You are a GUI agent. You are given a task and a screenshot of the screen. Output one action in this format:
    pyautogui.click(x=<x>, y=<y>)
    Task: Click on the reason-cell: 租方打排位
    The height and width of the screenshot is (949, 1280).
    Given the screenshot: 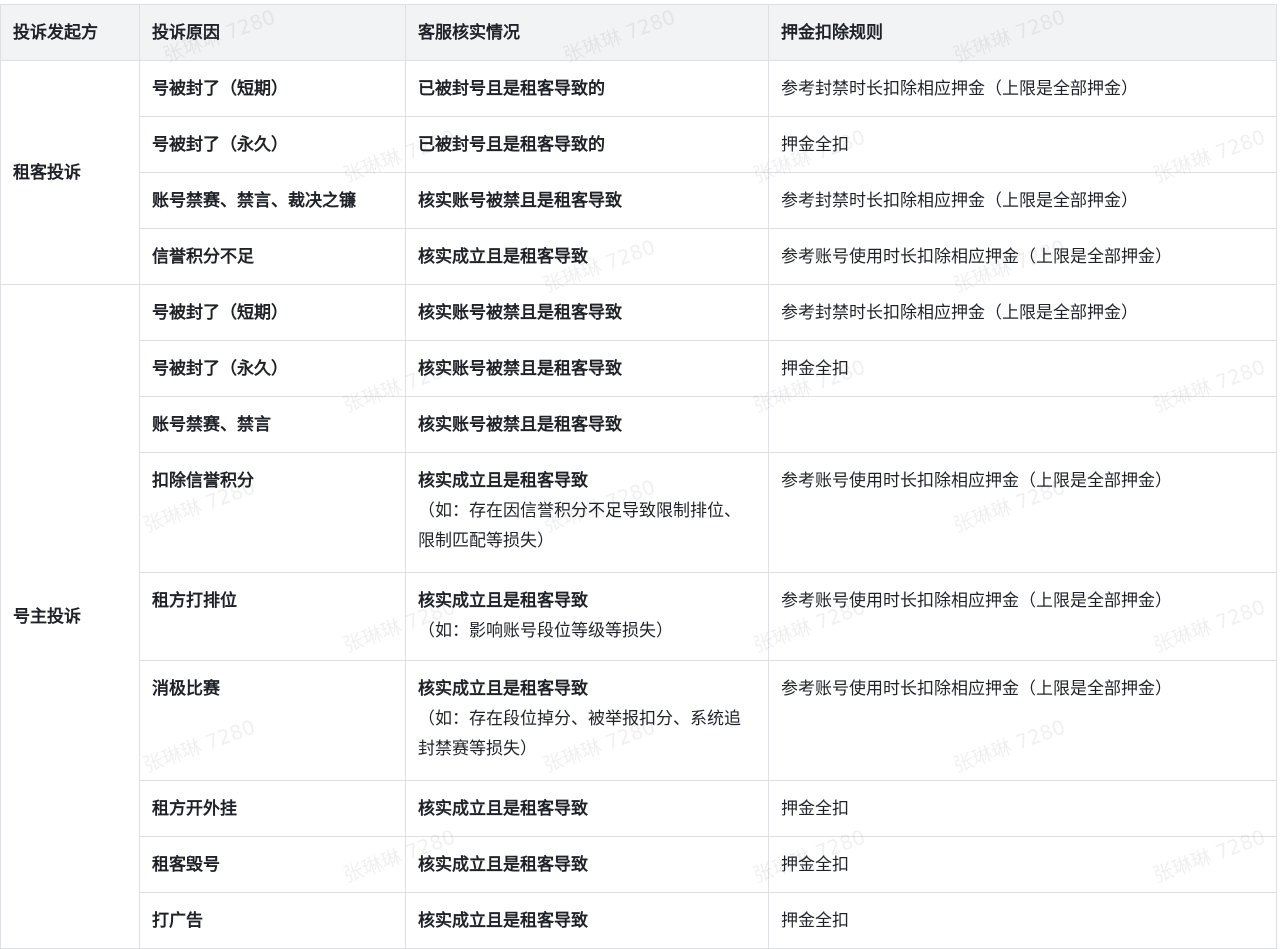 What is the action you would take?
    pyautogui.click(x=272, y=616)
    